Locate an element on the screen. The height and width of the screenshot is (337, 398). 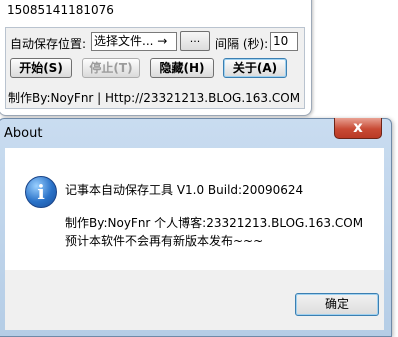
info-icon: i is located at coordinates (41, 192).